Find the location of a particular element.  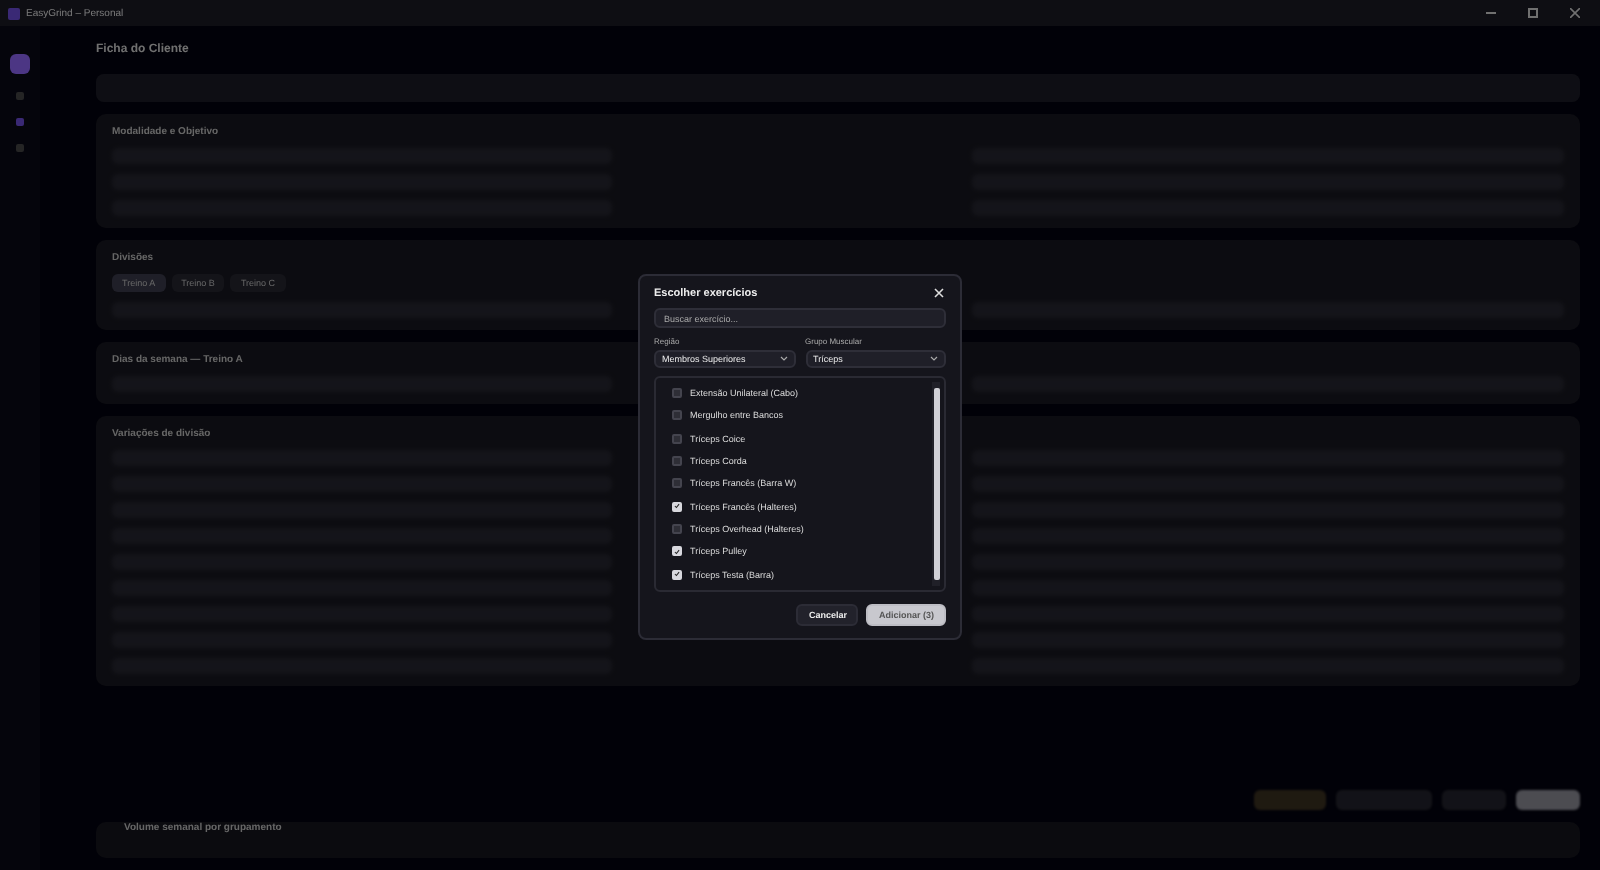

close-icon is located at coordinates (1575, 13).